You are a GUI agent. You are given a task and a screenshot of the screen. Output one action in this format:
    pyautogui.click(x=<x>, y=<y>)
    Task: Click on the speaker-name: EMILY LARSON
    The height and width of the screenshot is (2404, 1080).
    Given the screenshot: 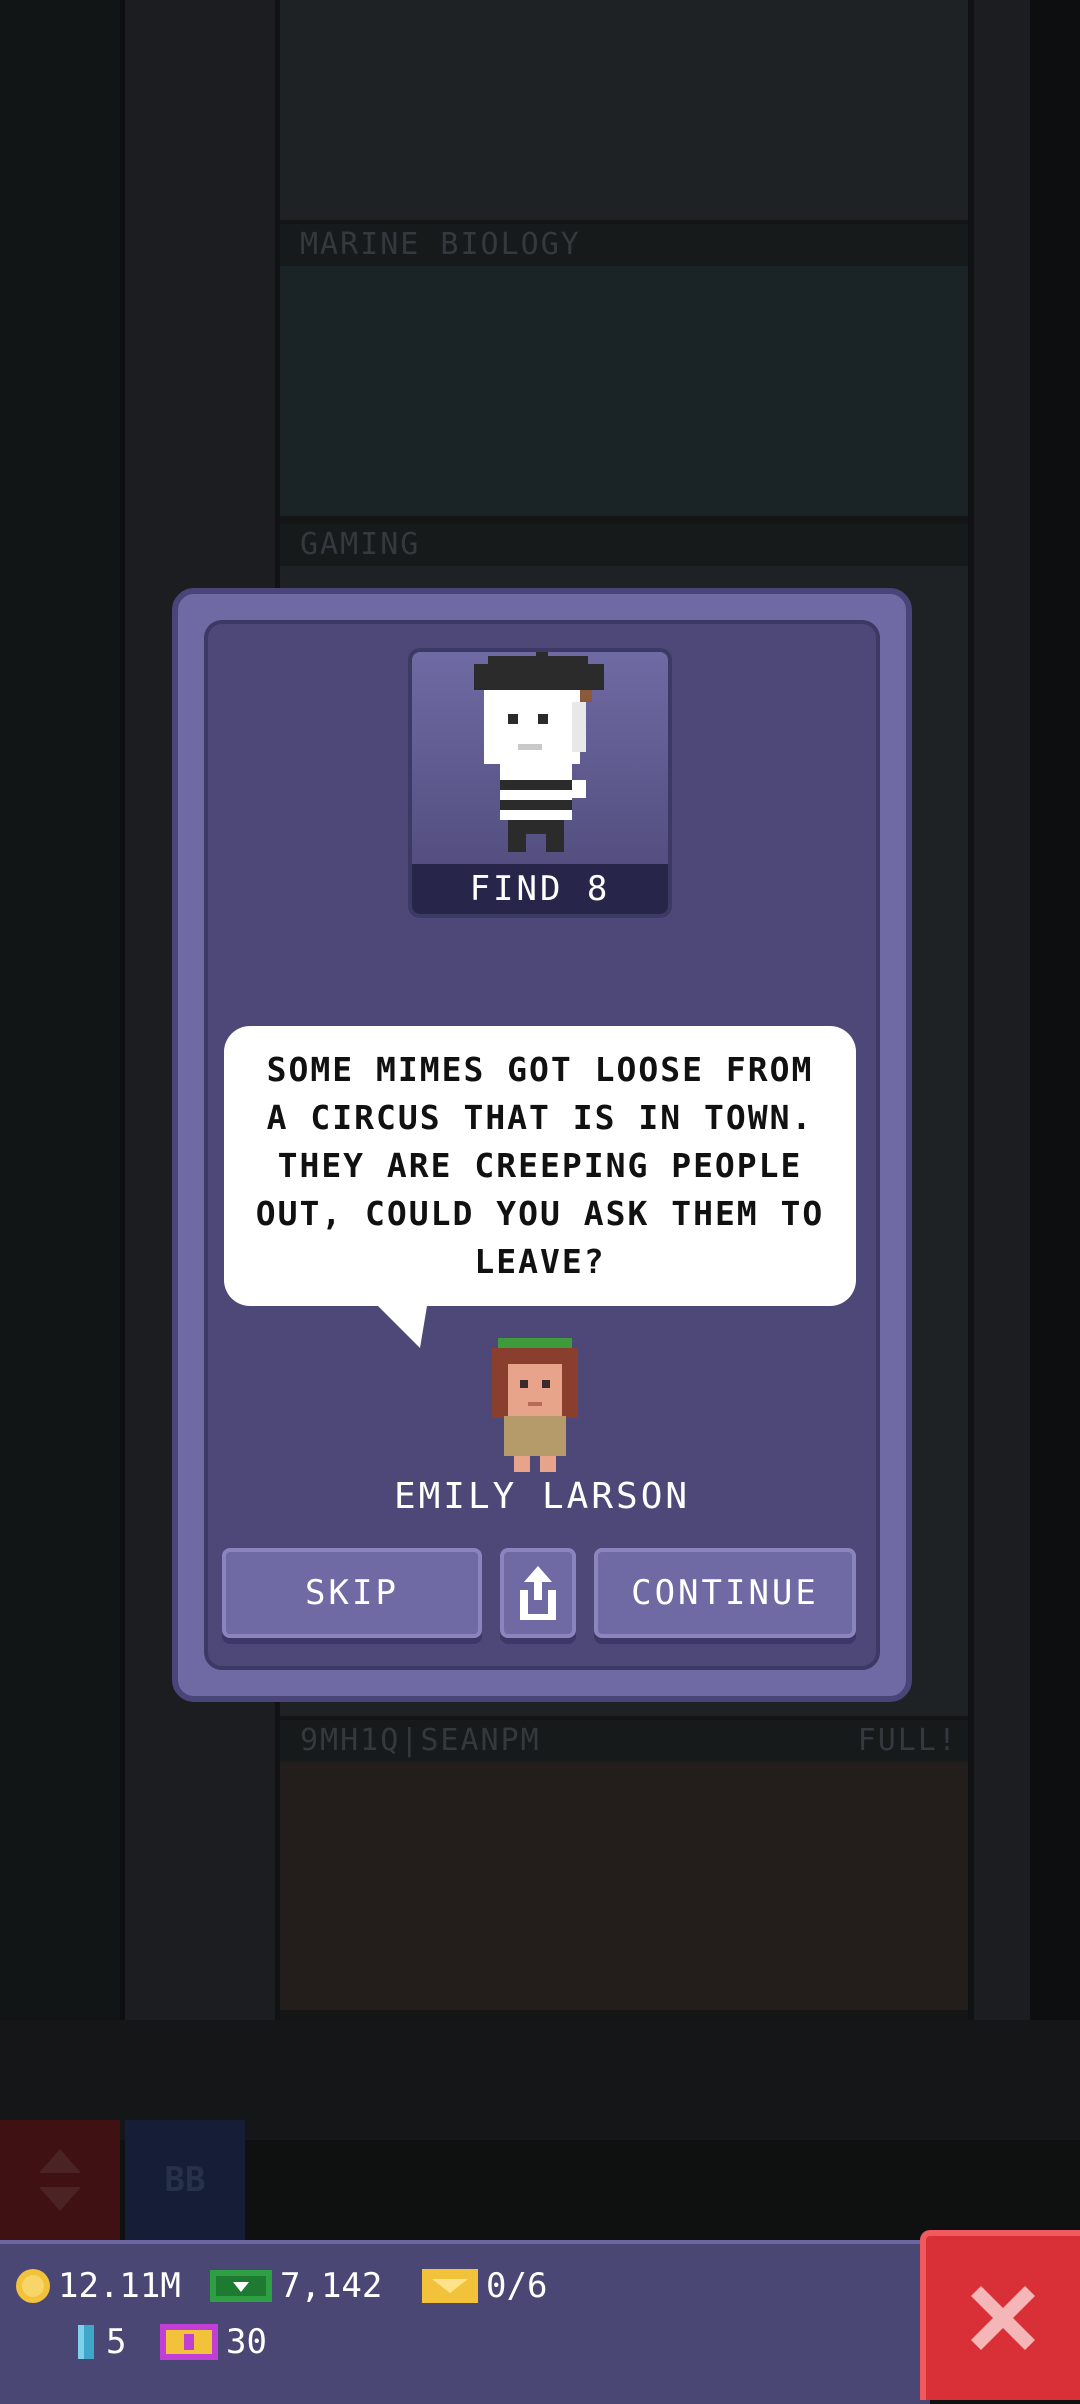 What is the action you would take?
    pyautogui.click(x=542, y=1496)
    